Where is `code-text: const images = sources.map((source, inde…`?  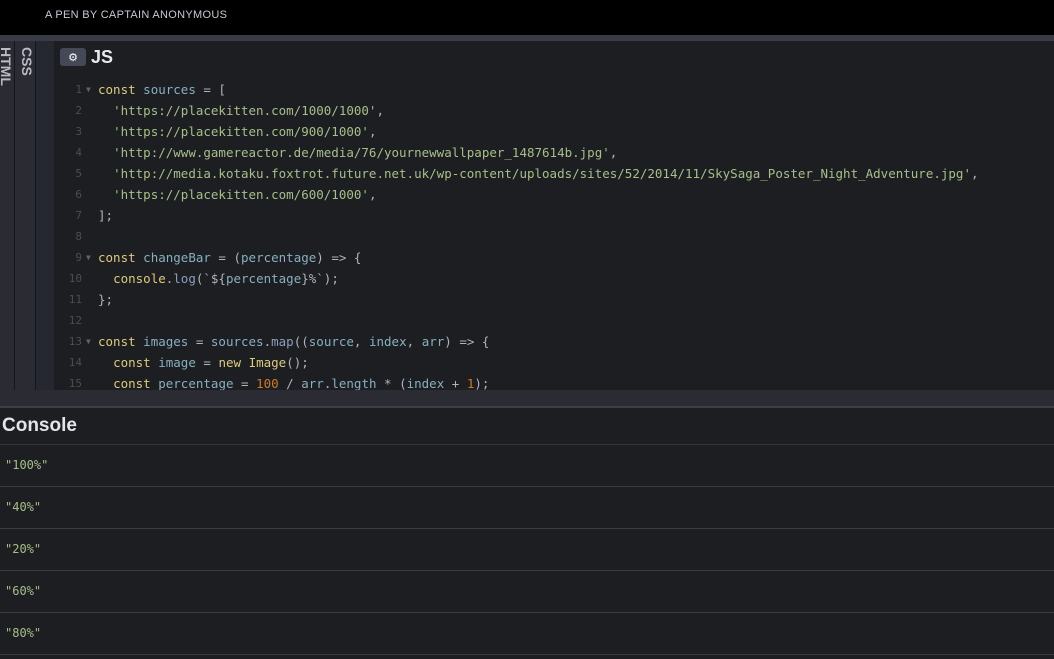 code-text: const images = sources.map((source, inde… is located at coordinates (294, 341).